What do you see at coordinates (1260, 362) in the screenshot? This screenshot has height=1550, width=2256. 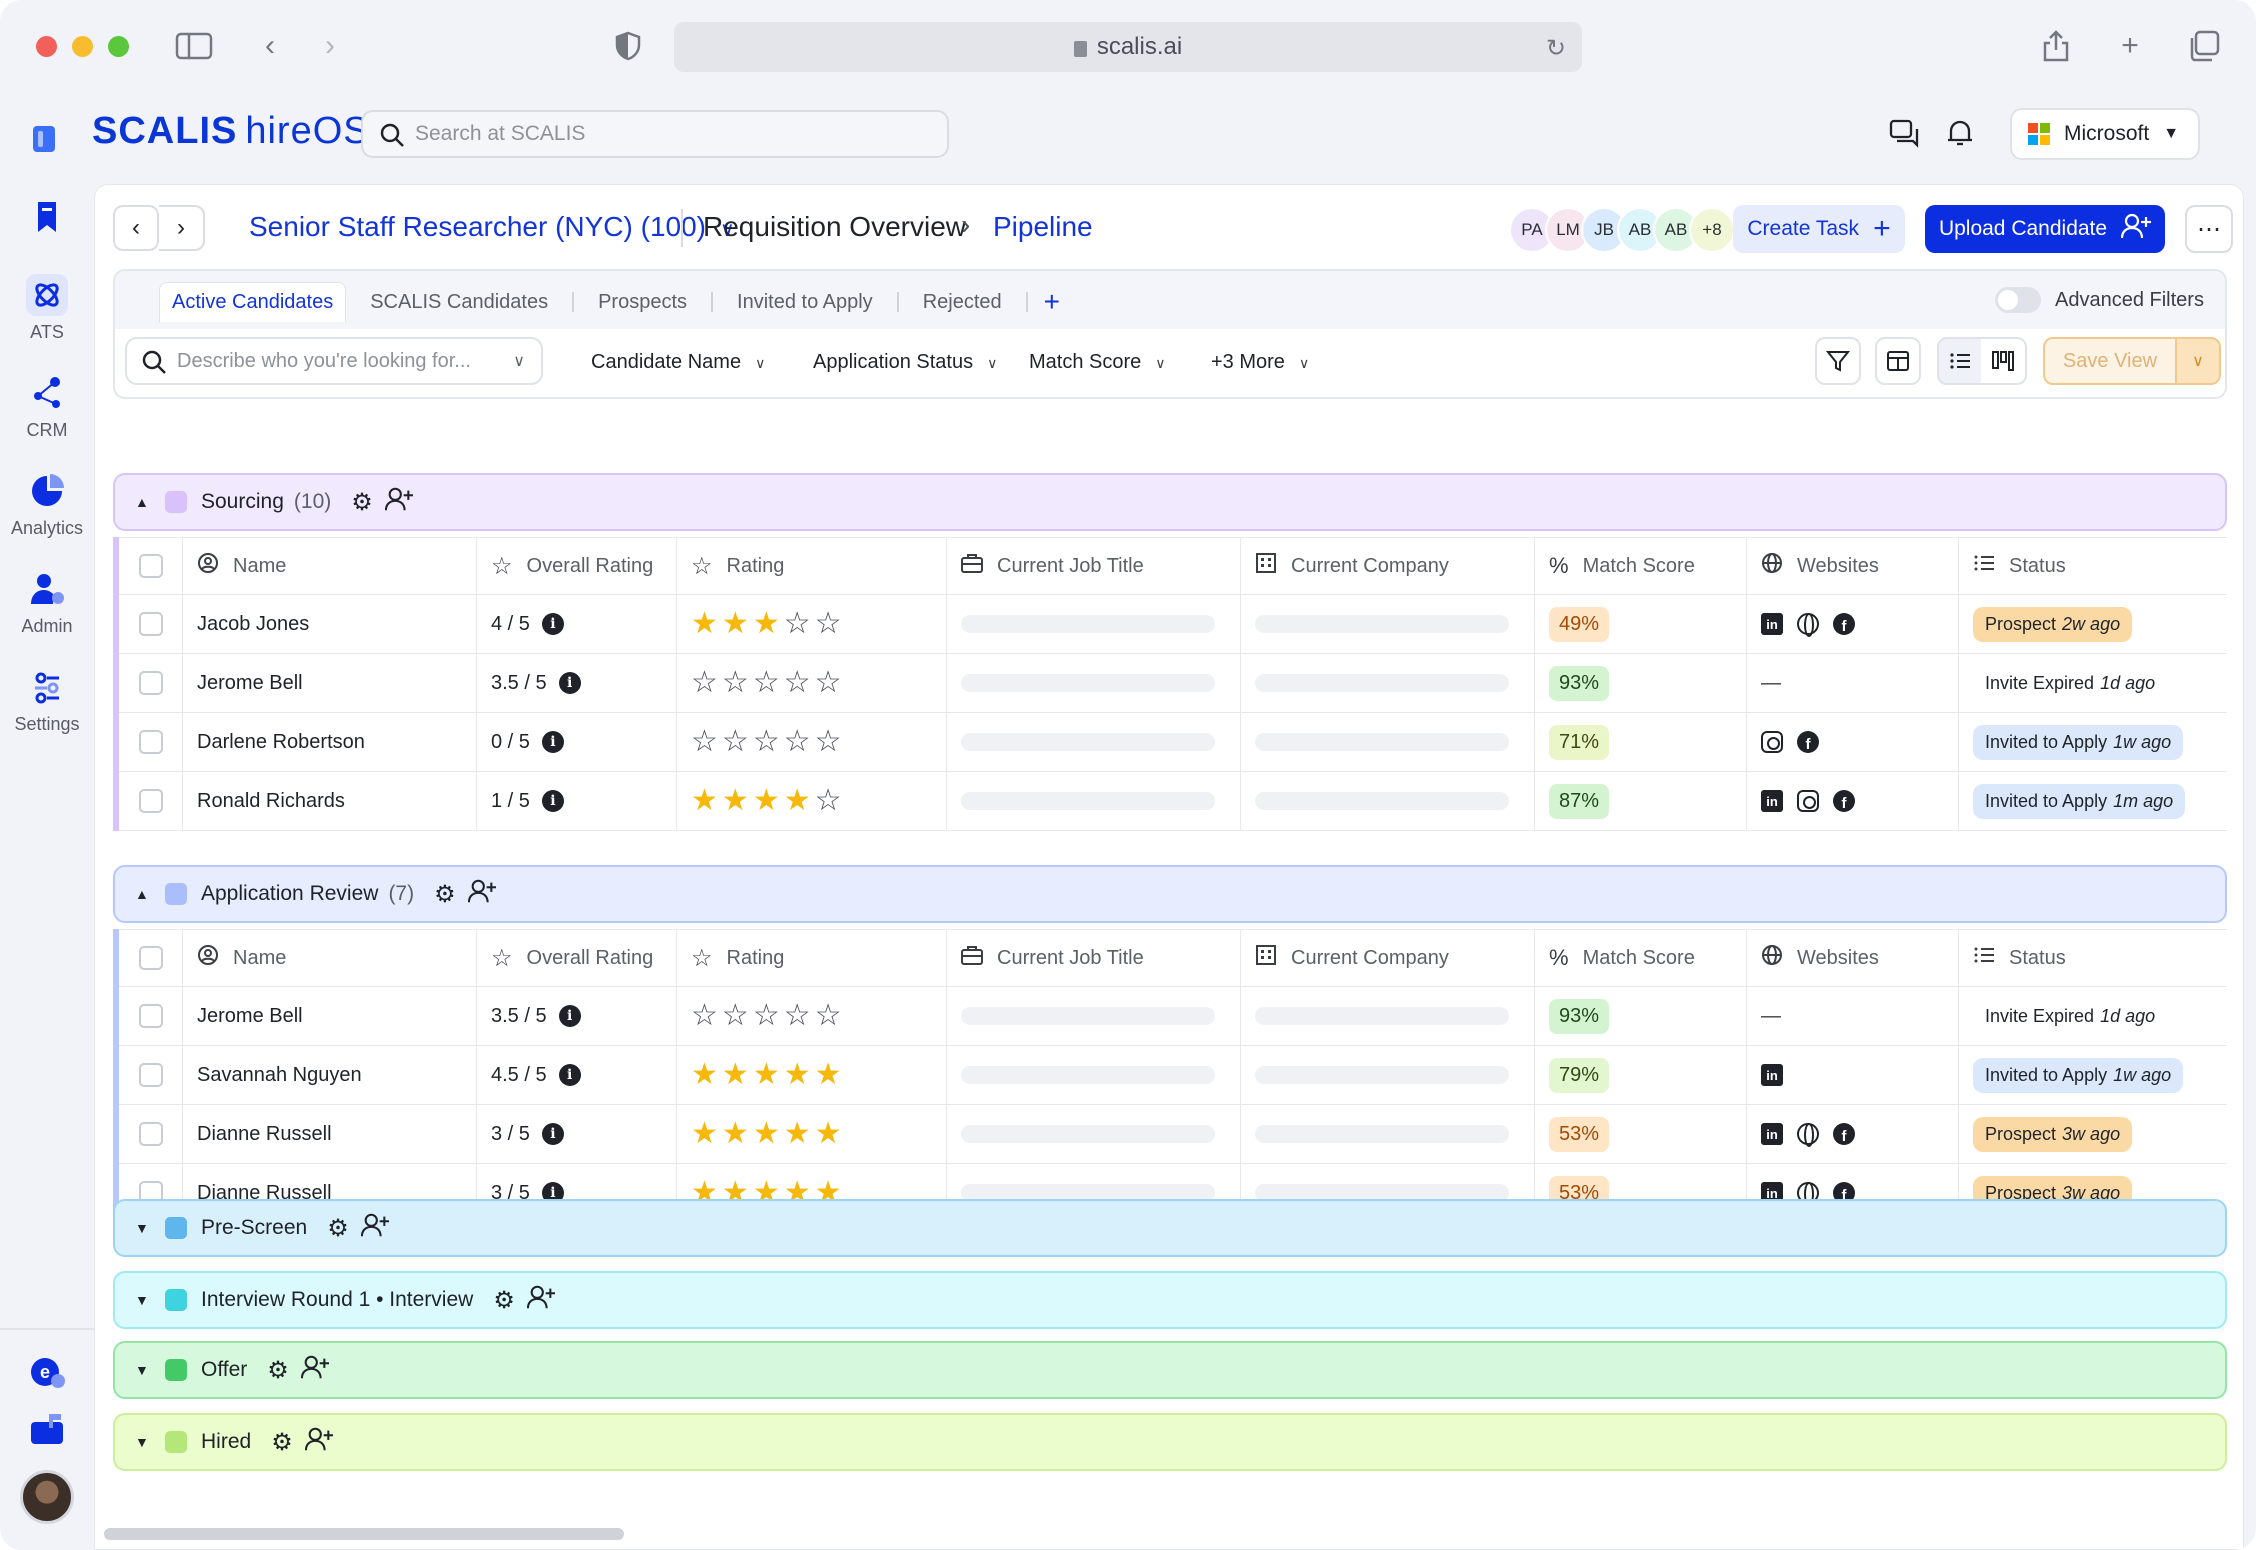 I see `more-filters-dropdown: +3 More ∨` at bounding box center [1260, 362].